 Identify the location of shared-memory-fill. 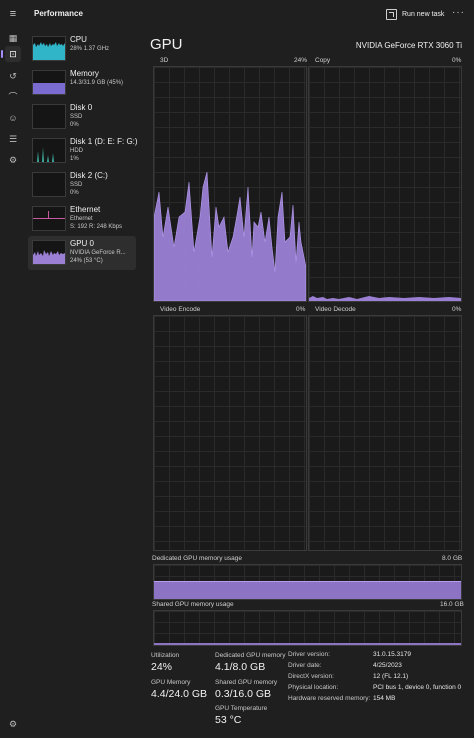
(307, 644).